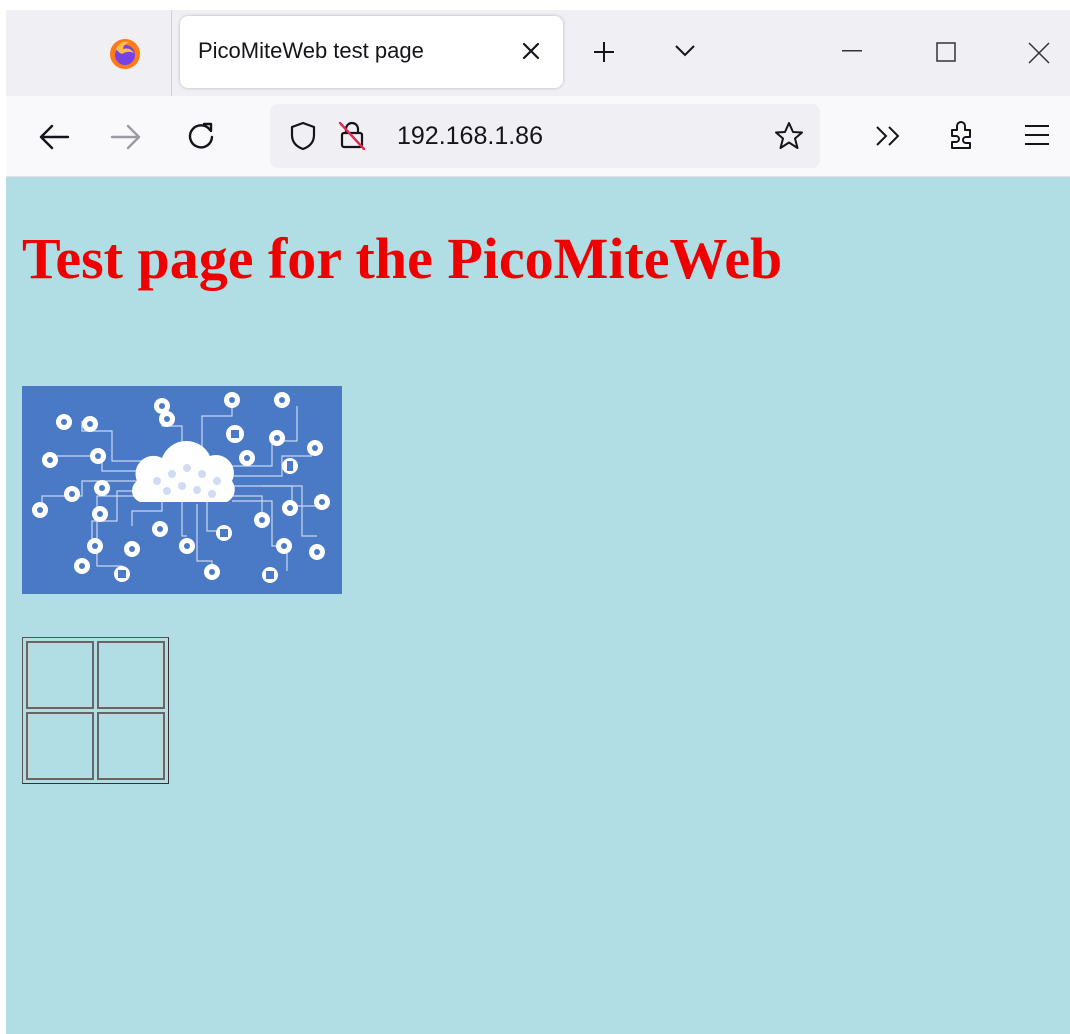  I want to click on star-icon, so click(789, 136).